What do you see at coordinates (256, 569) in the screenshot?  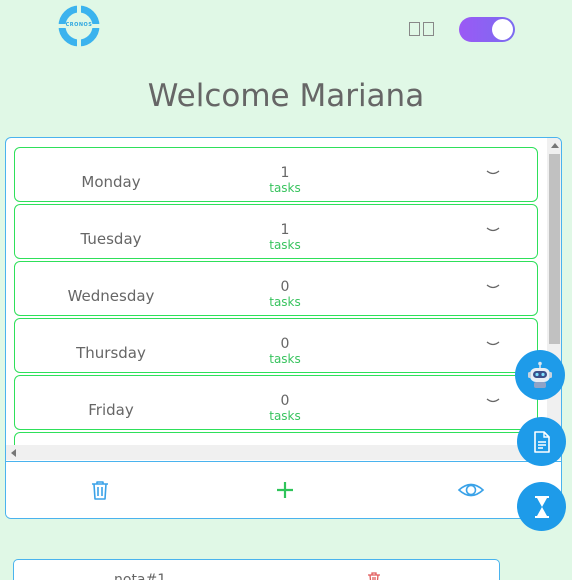 I see `note-card: nota#1` at bounding box center [256, 569].